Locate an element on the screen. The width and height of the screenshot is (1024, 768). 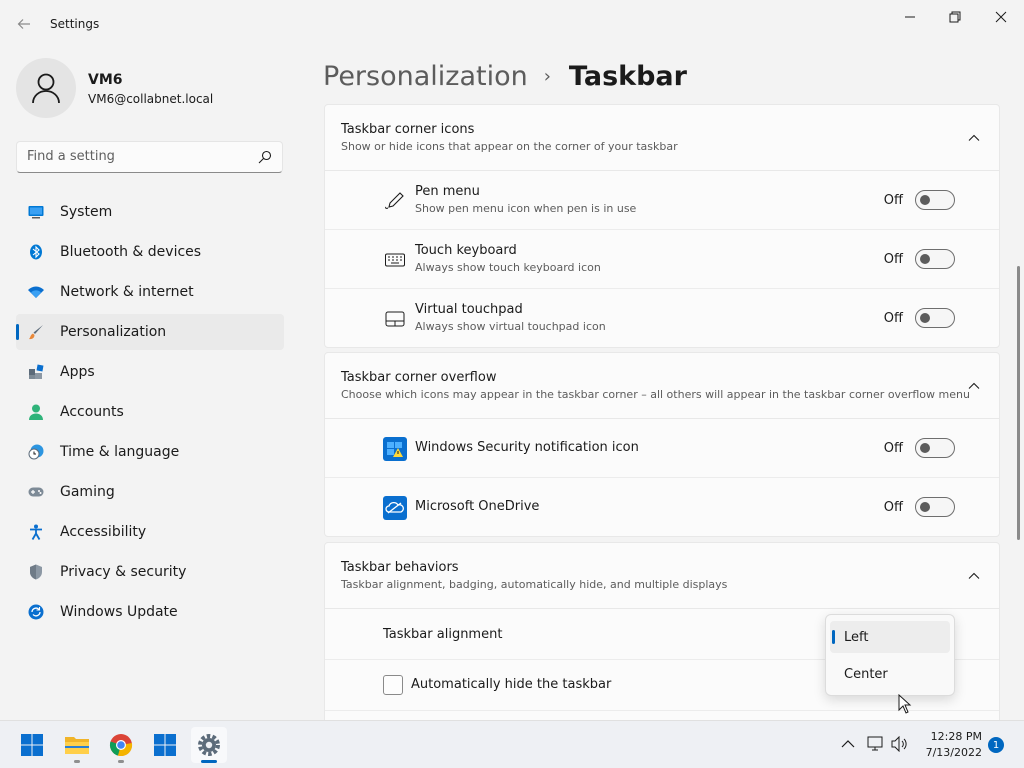
store-icon is located at coordinates (165, 745).